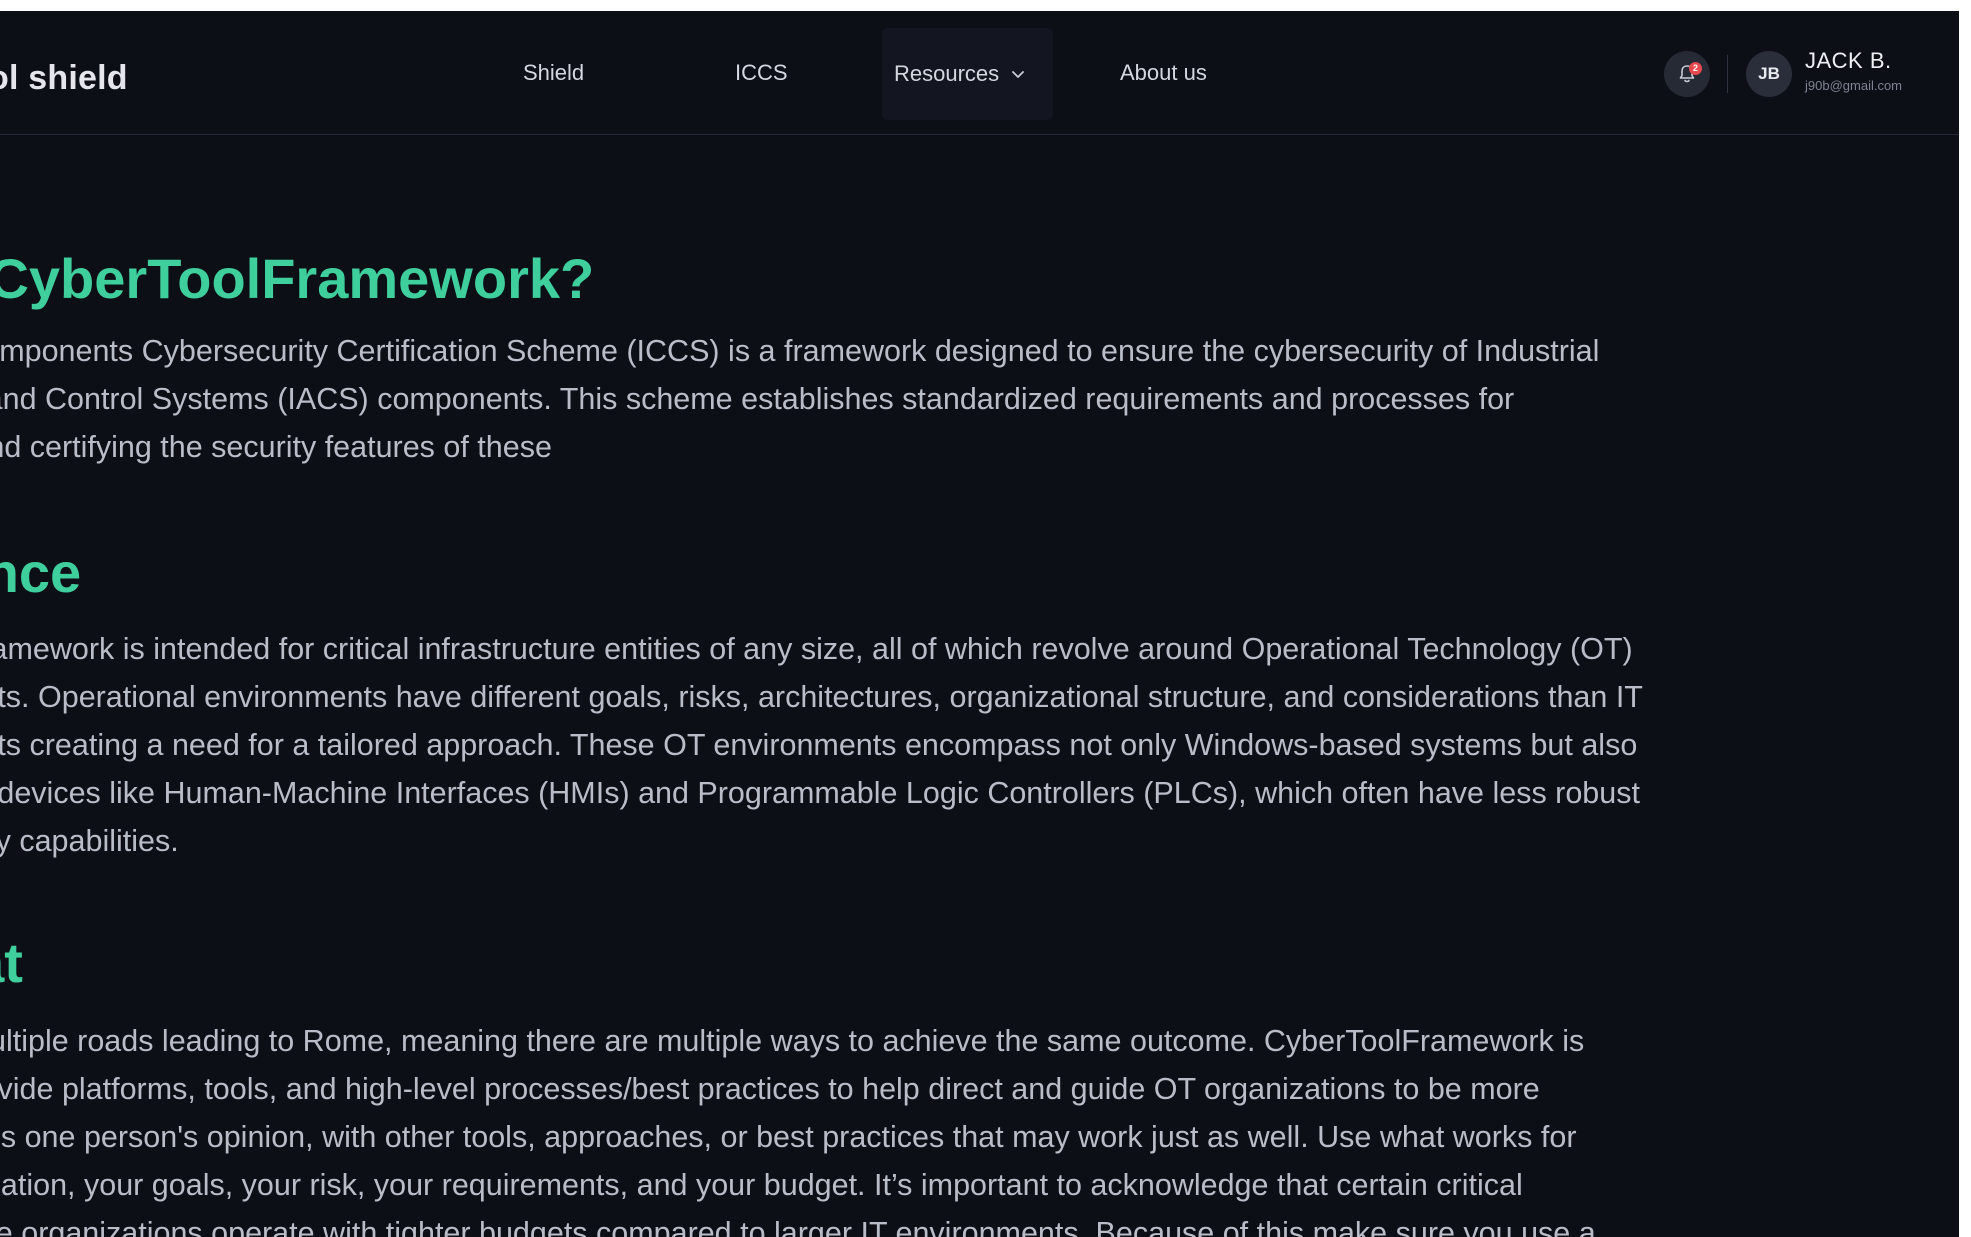 This screenshot has width=1971, height=1237. I want to click on nav-about-us: About us, so click(1163, 73).